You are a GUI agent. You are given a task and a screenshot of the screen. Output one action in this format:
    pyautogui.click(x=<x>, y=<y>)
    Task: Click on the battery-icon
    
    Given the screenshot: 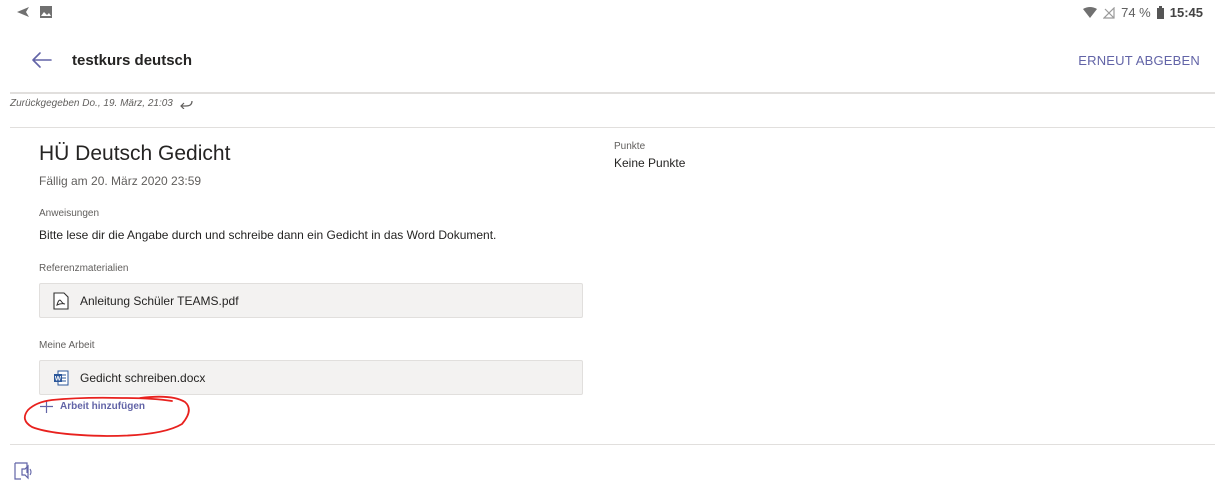 What is the action you would take?
    pyautogui.click(x=1160, y=12)
    